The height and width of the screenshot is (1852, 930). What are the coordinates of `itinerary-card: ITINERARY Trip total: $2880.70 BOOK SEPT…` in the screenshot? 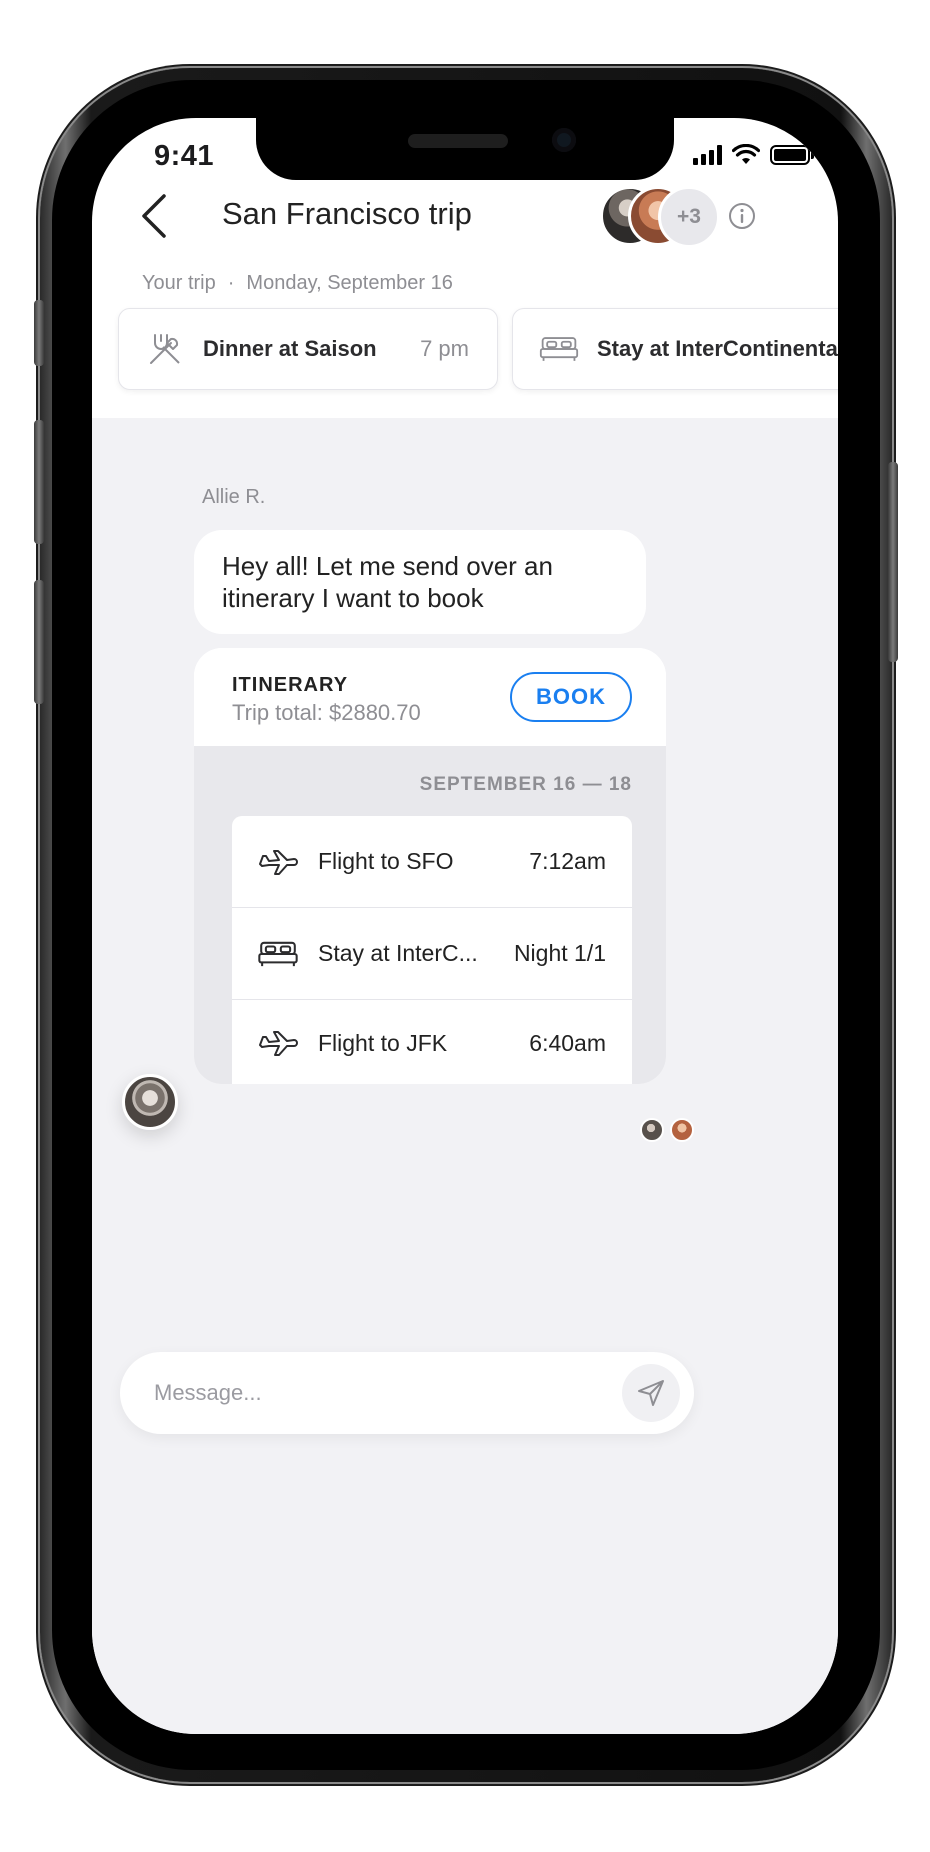 It's located at (430, 866).